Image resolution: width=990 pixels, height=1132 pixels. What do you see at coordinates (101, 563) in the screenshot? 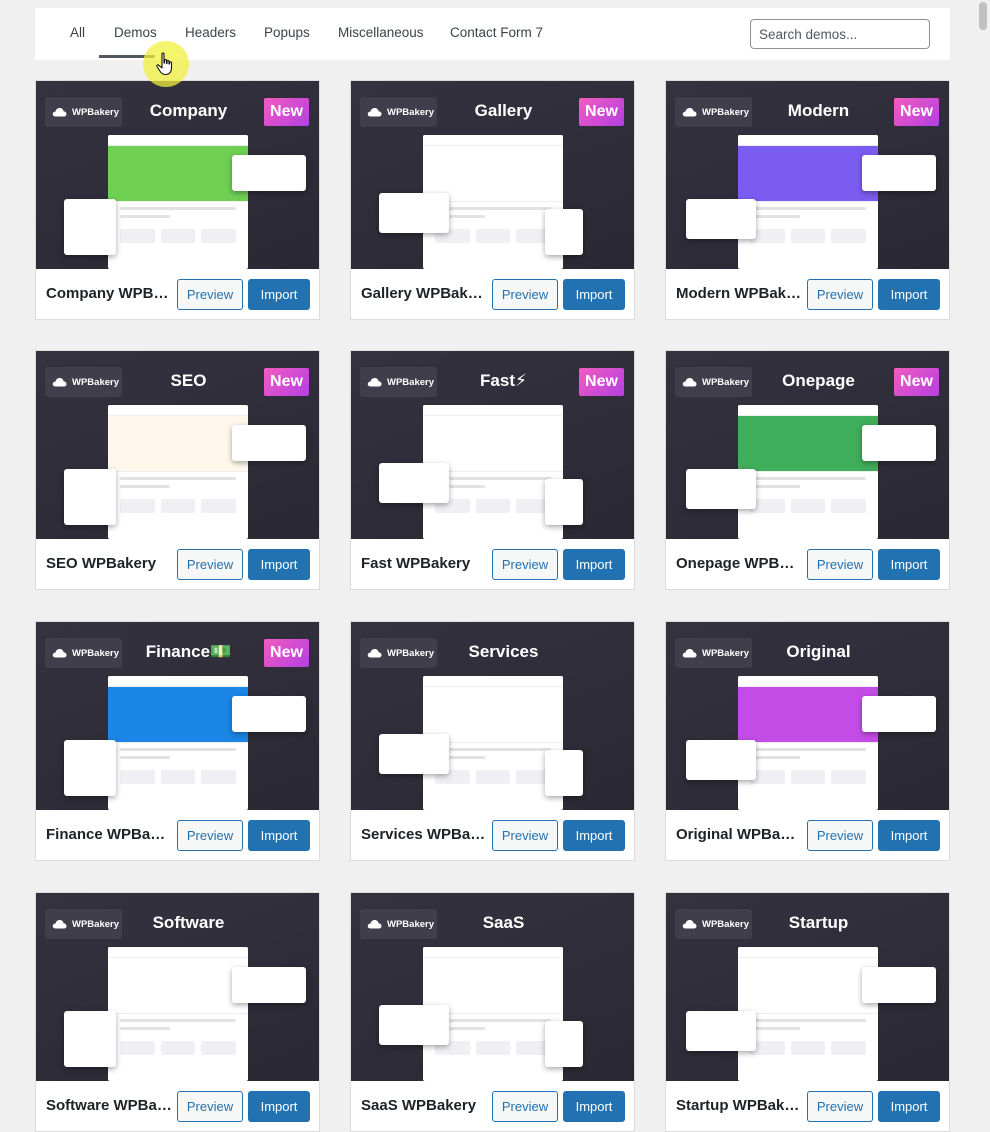
I see `demo-name: SEO WPBakery` at bounding box center [101, 563].